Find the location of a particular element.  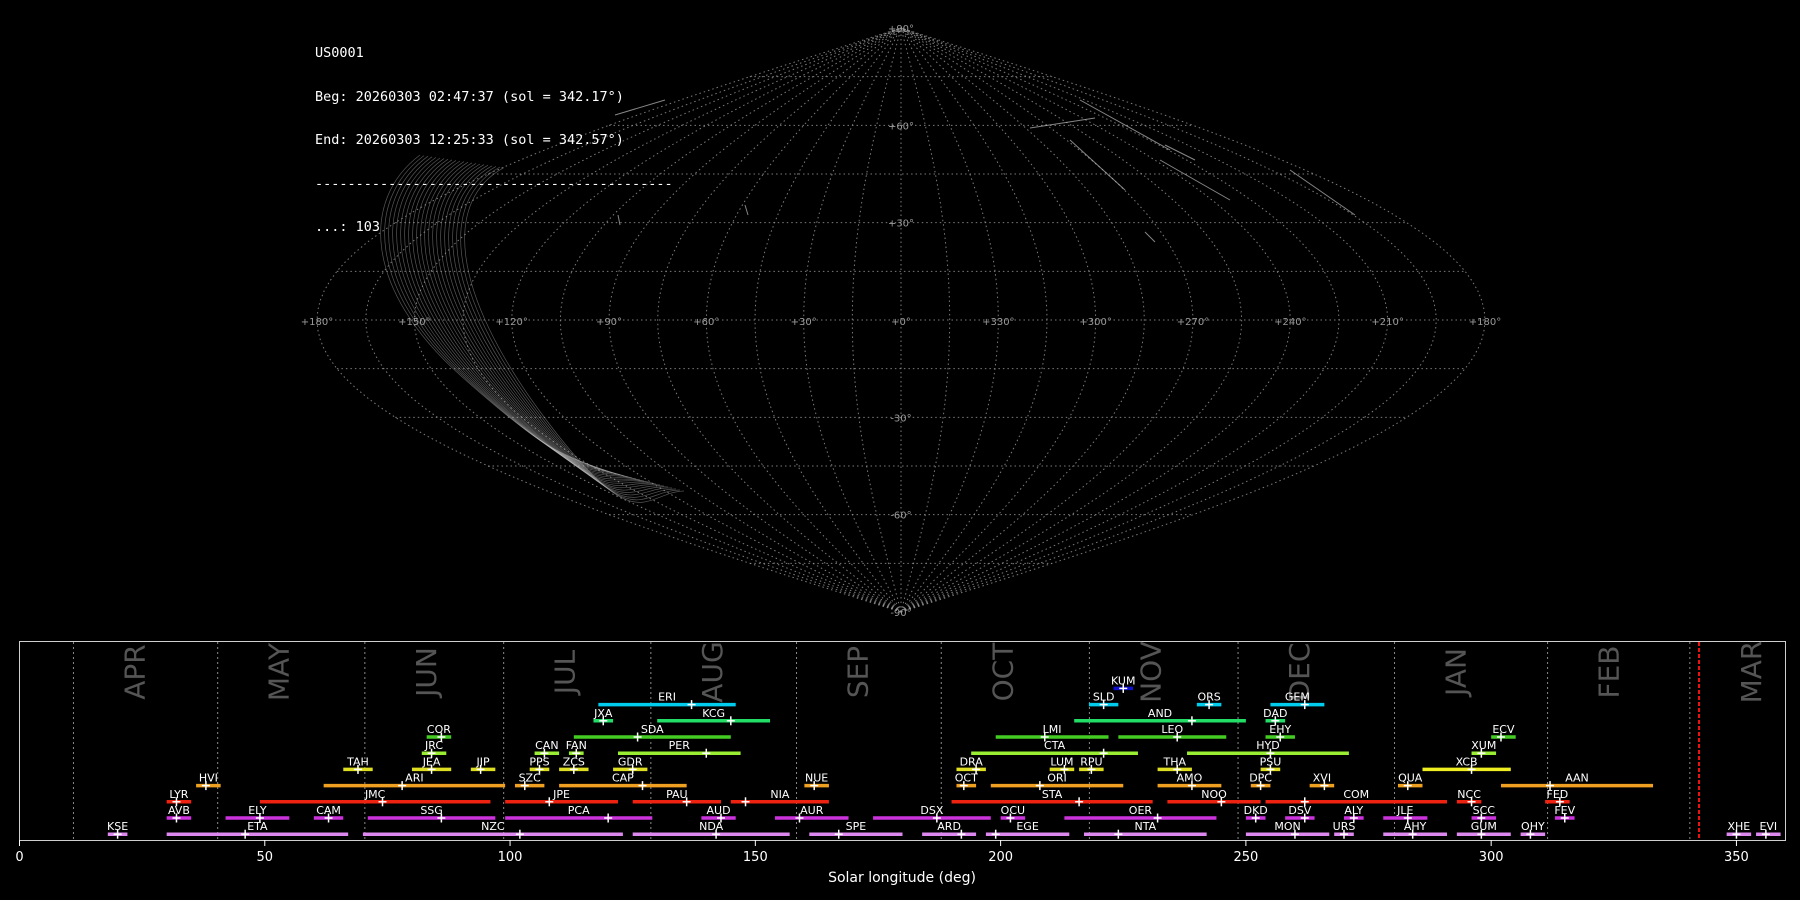

month-label: OCT is located at coordinates (1002, 672).